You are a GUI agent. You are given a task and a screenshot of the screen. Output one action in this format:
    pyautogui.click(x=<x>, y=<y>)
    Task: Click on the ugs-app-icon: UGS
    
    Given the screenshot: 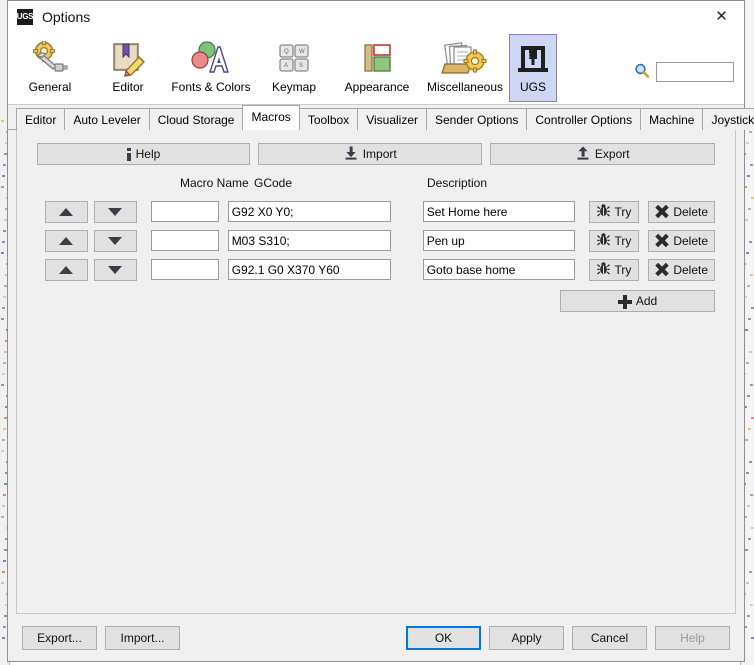 What is the action you would take?
    pyautogui.click(x=25, y=16)
    